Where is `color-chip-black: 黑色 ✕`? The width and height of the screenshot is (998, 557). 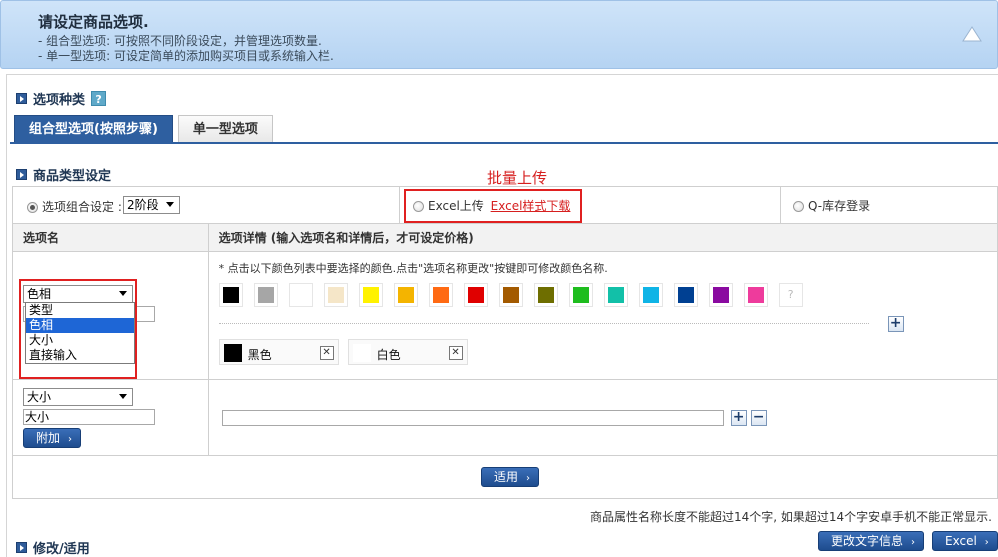 color-chip-black: 黑色 ✕ is located at coordinates (278, 352).